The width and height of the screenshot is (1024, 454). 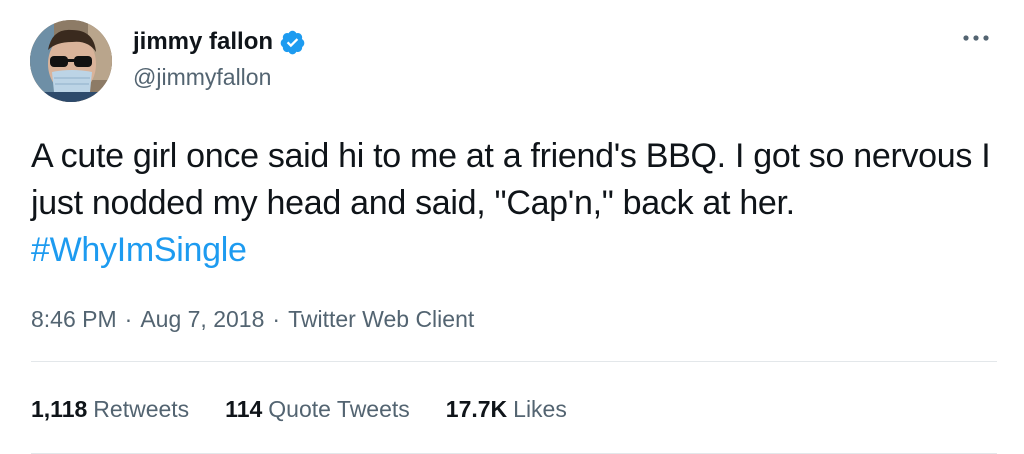 I want to click on hashtag-link: #WhyImSingle, so click(x=139, y=250).